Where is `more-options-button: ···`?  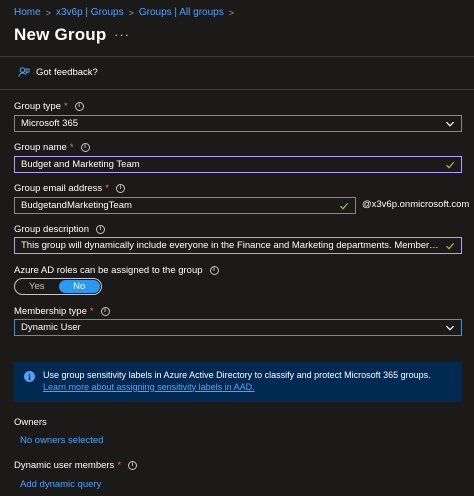
more-options-button: ··· is located at coordinates (122, 34).